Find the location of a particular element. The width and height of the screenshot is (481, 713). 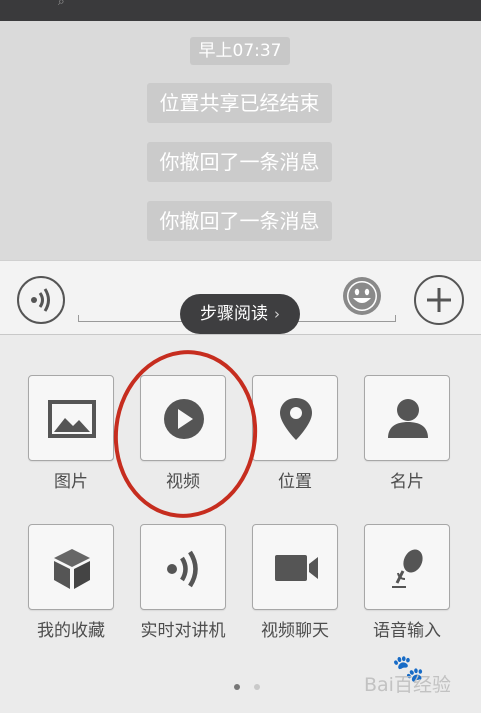

watermark-logo: 🐾 Bai百经验 is located at coordinates (420, 679).